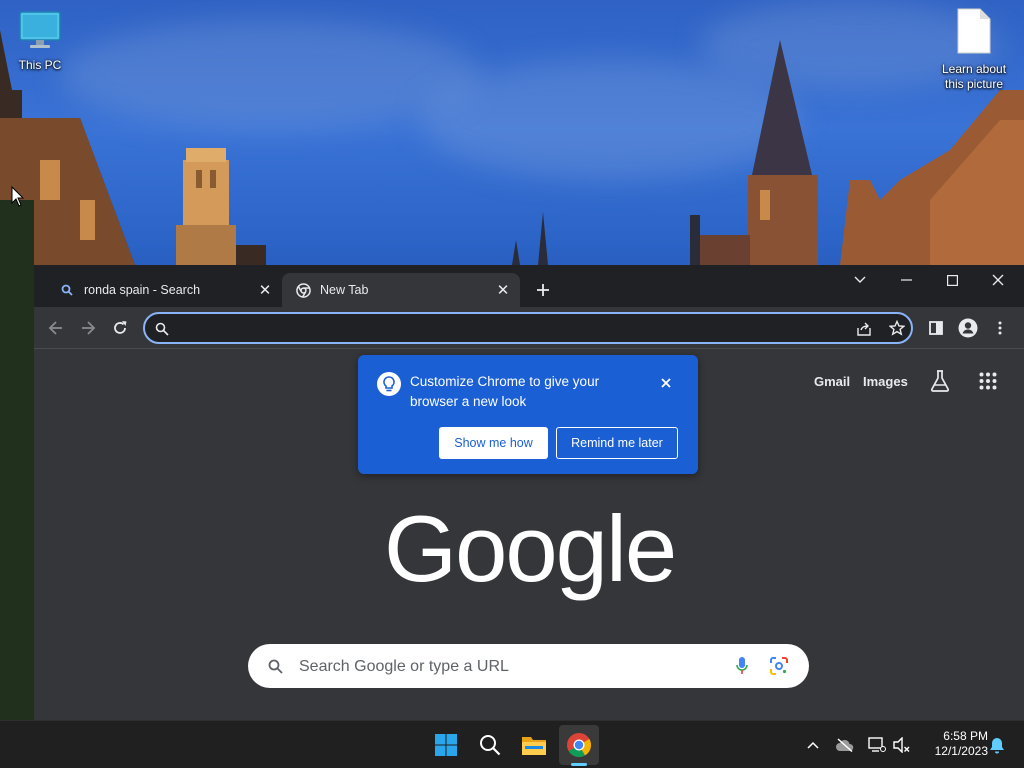 The image size is (1024, 768). I want to click on tab-new-tab: New Tab ✕, so click(401, 290).